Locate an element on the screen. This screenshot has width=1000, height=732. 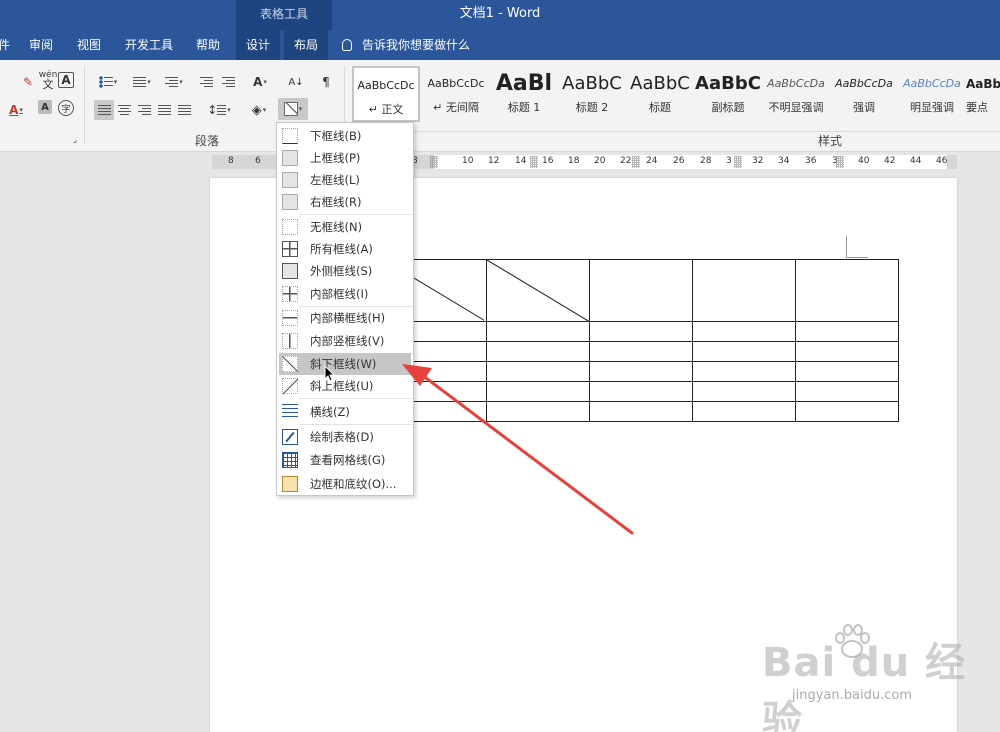
watermark-logo: Bai du 经验 is located at coordinates (864, 686).